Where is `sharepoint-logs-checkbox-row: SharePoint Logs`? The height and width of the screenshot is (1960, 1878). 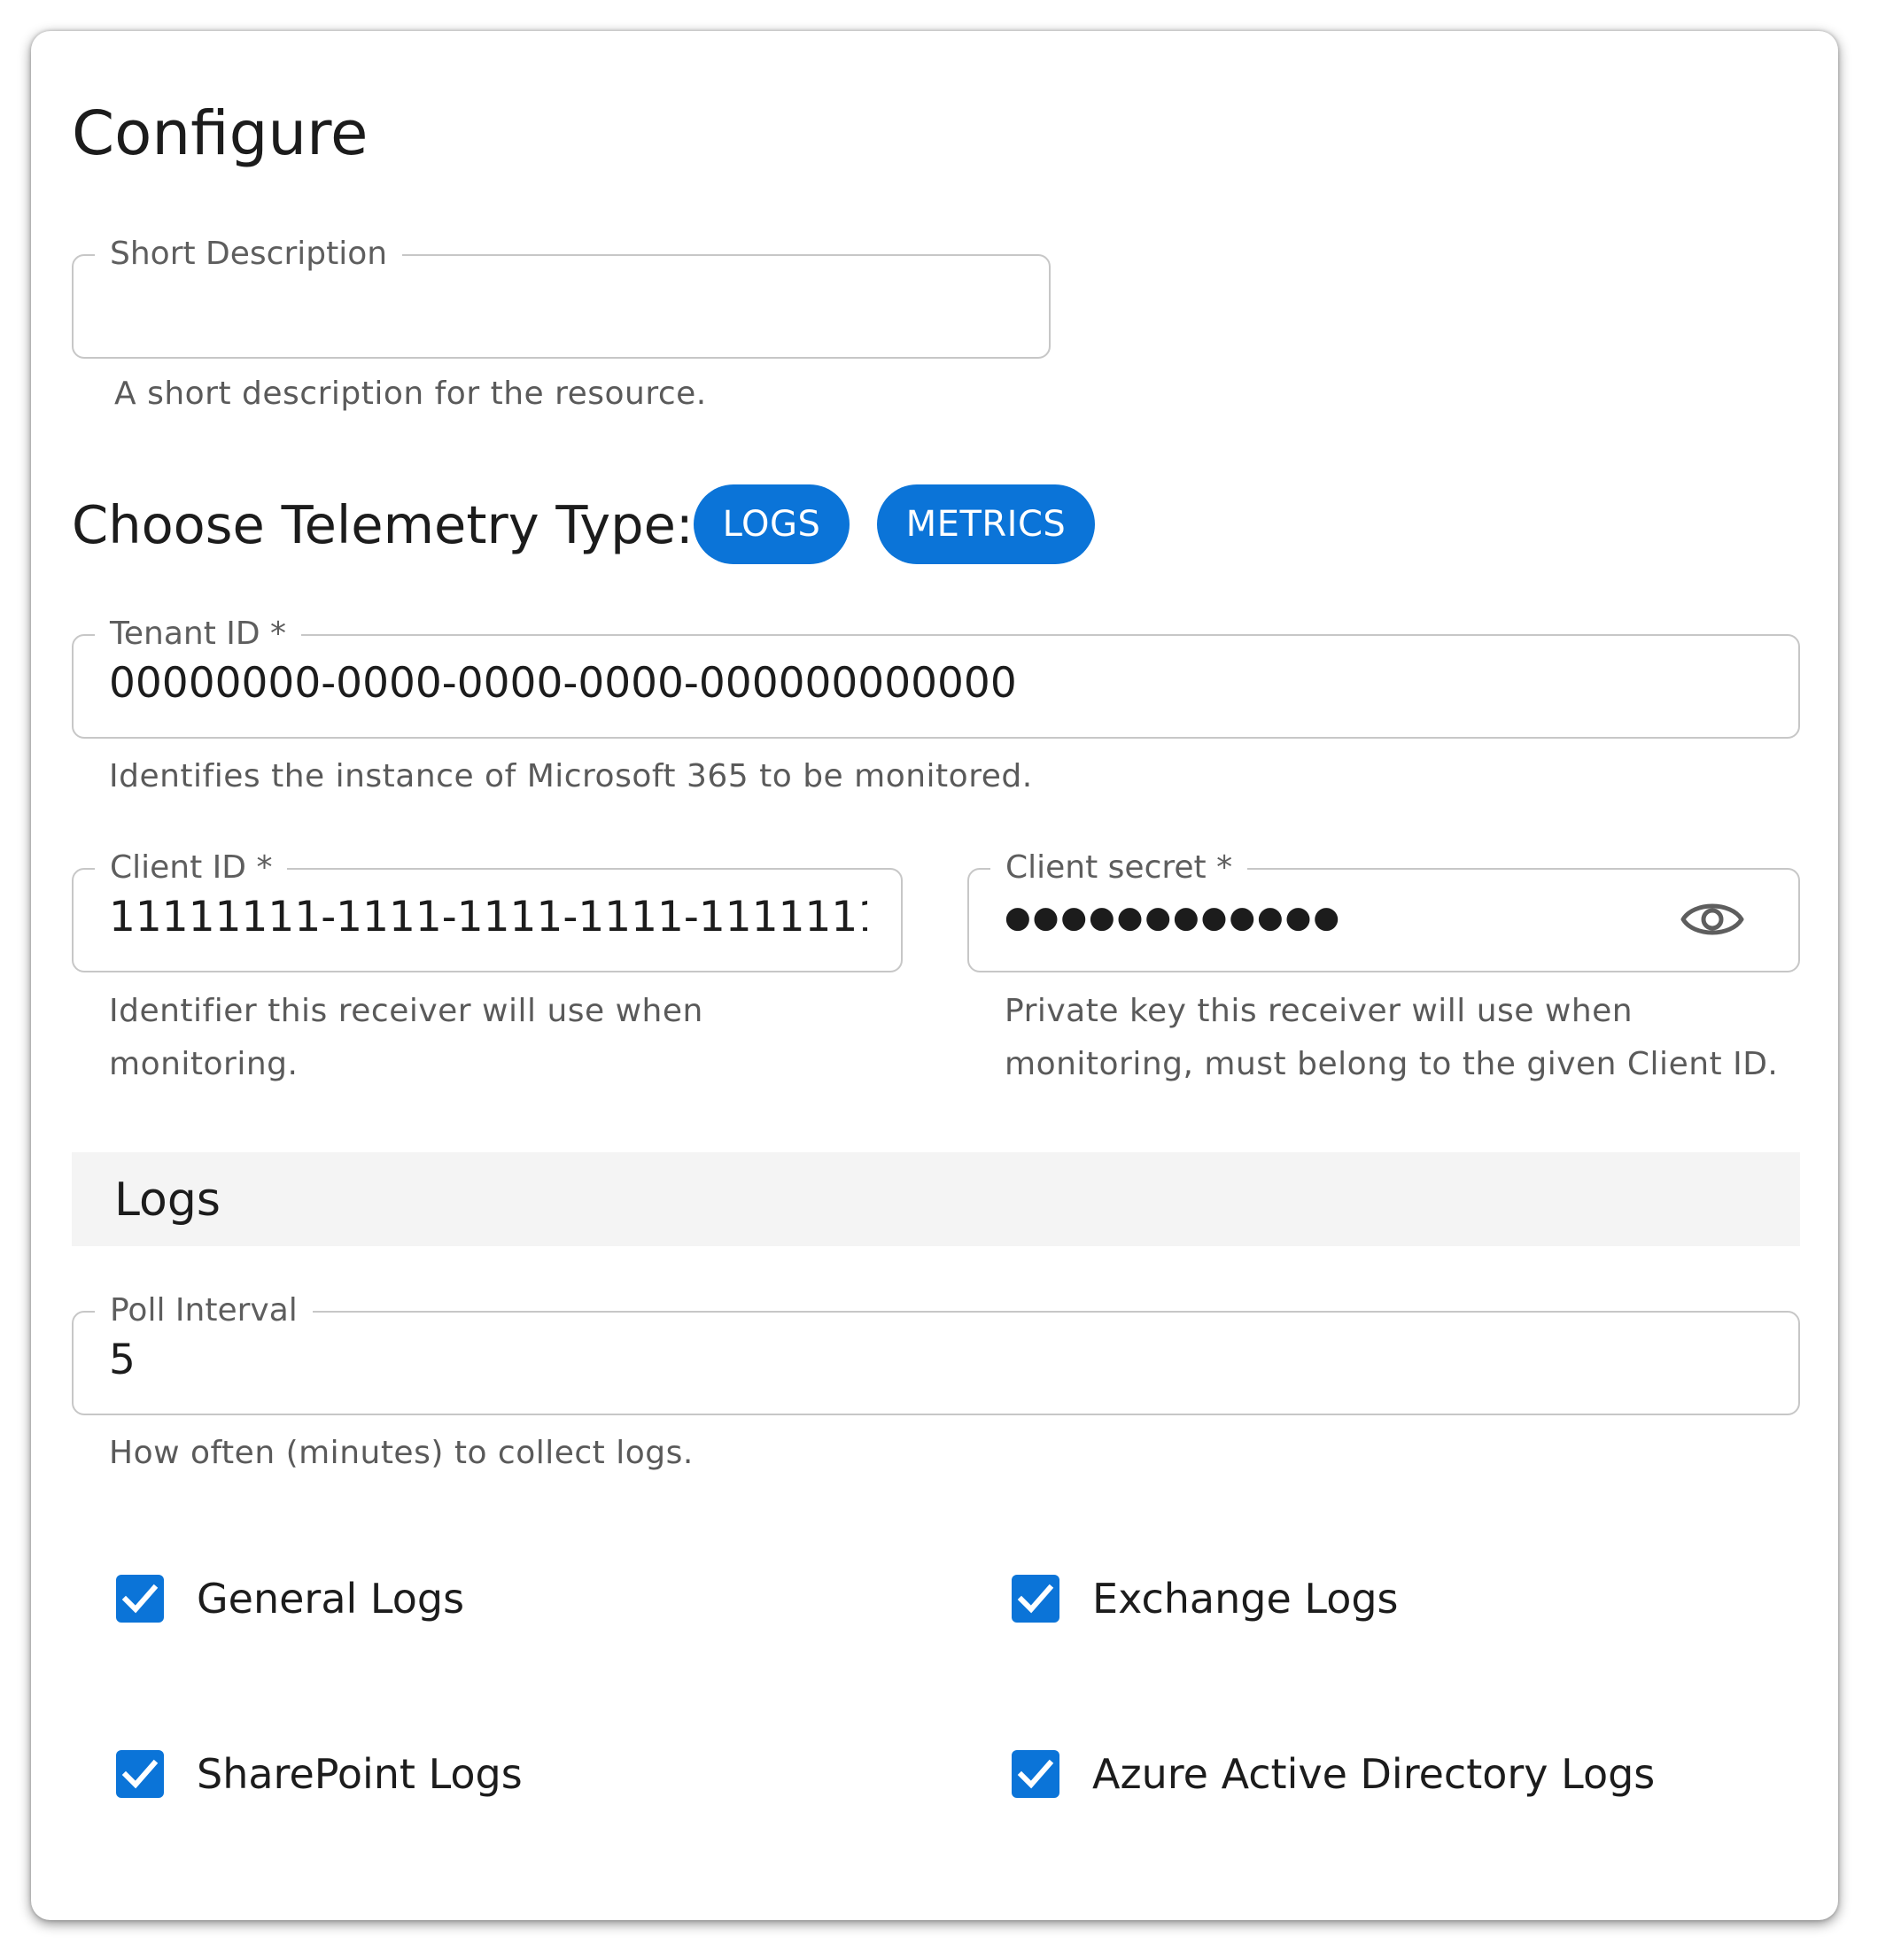 sharepoint-logs-checkbox-row: SharePoint Logs is located at coordinates (470, 1774).